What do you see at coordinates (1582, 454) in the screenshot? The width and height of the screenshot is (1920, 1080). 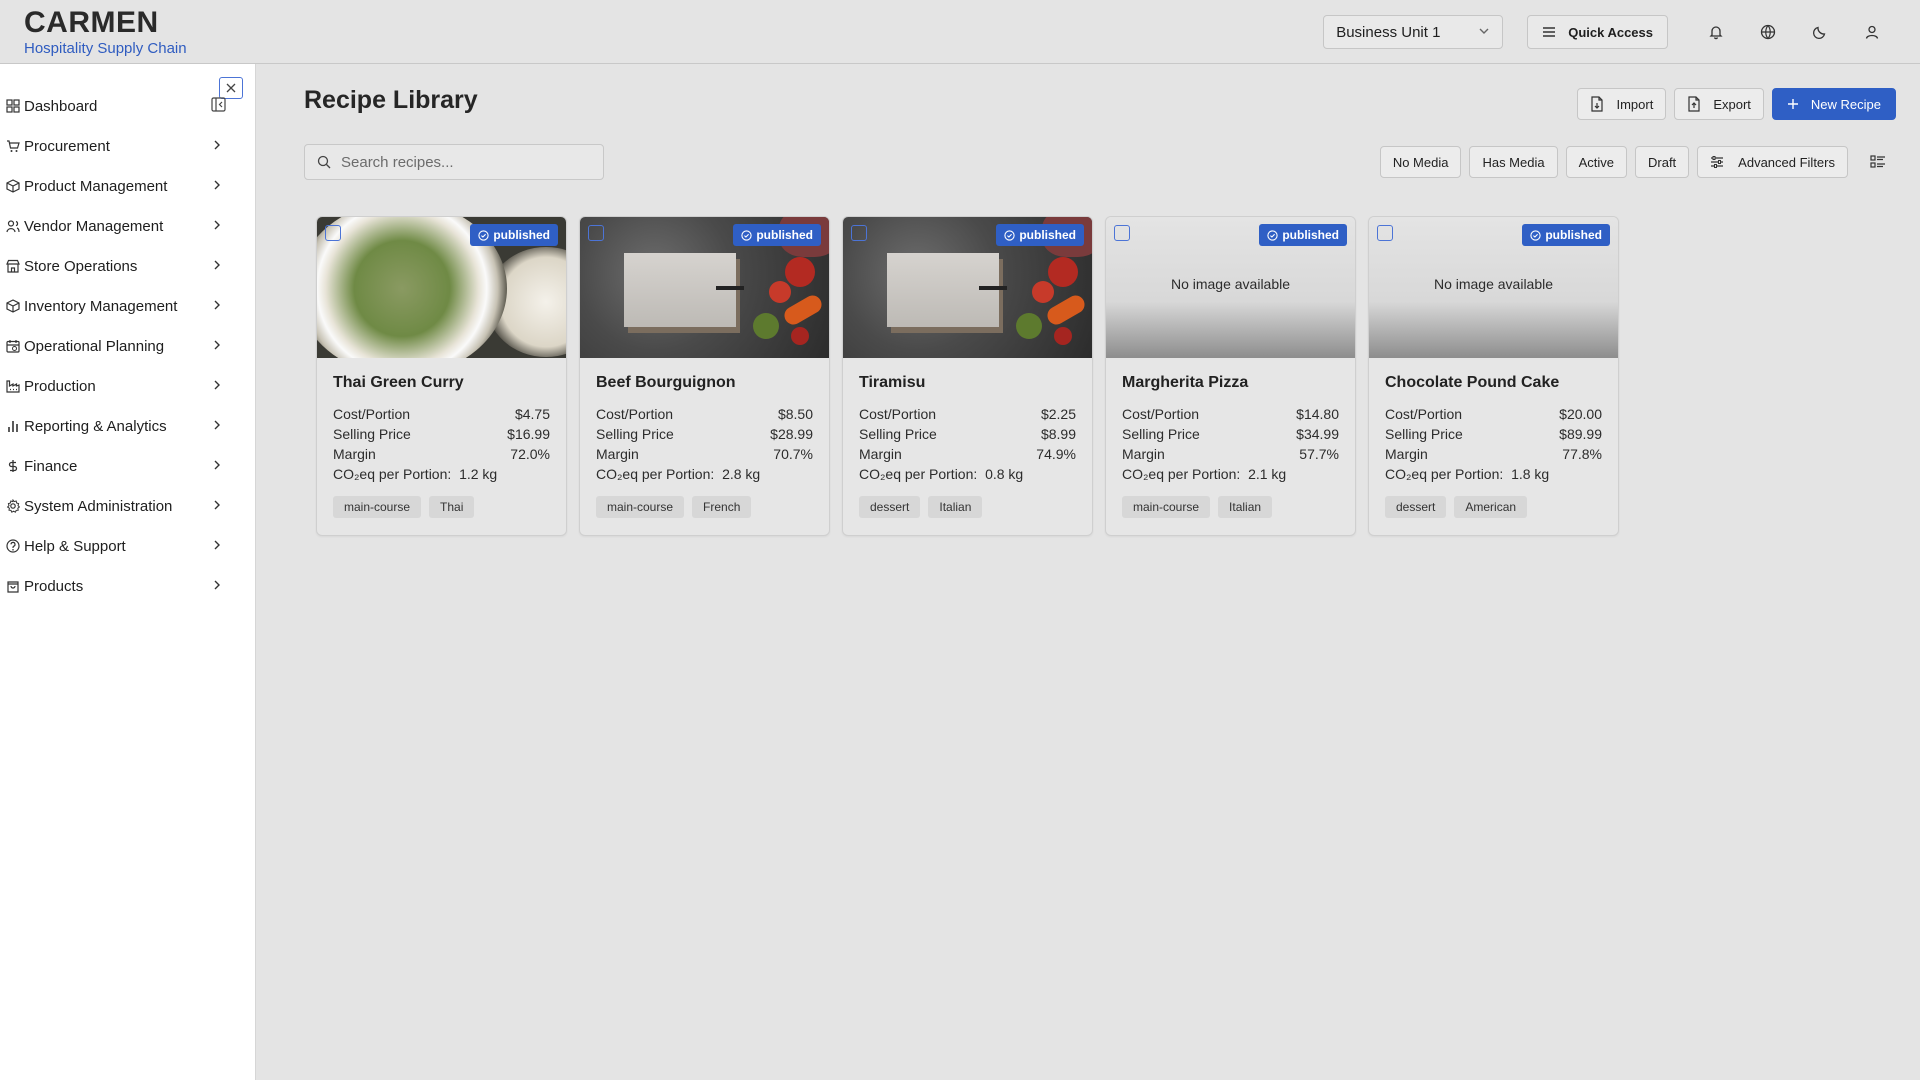 I see `margin-value: 77.8%` at bounding box center [1582, 454].